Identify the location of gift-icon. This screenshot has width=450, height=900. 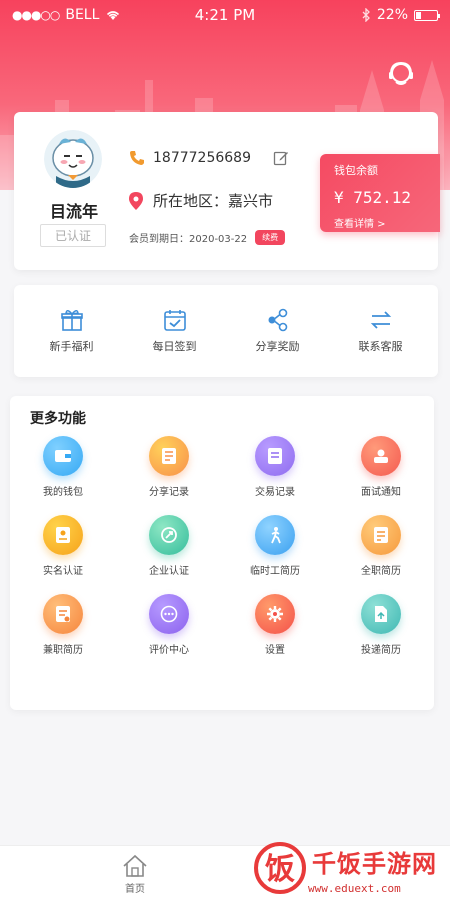
(71, 320).